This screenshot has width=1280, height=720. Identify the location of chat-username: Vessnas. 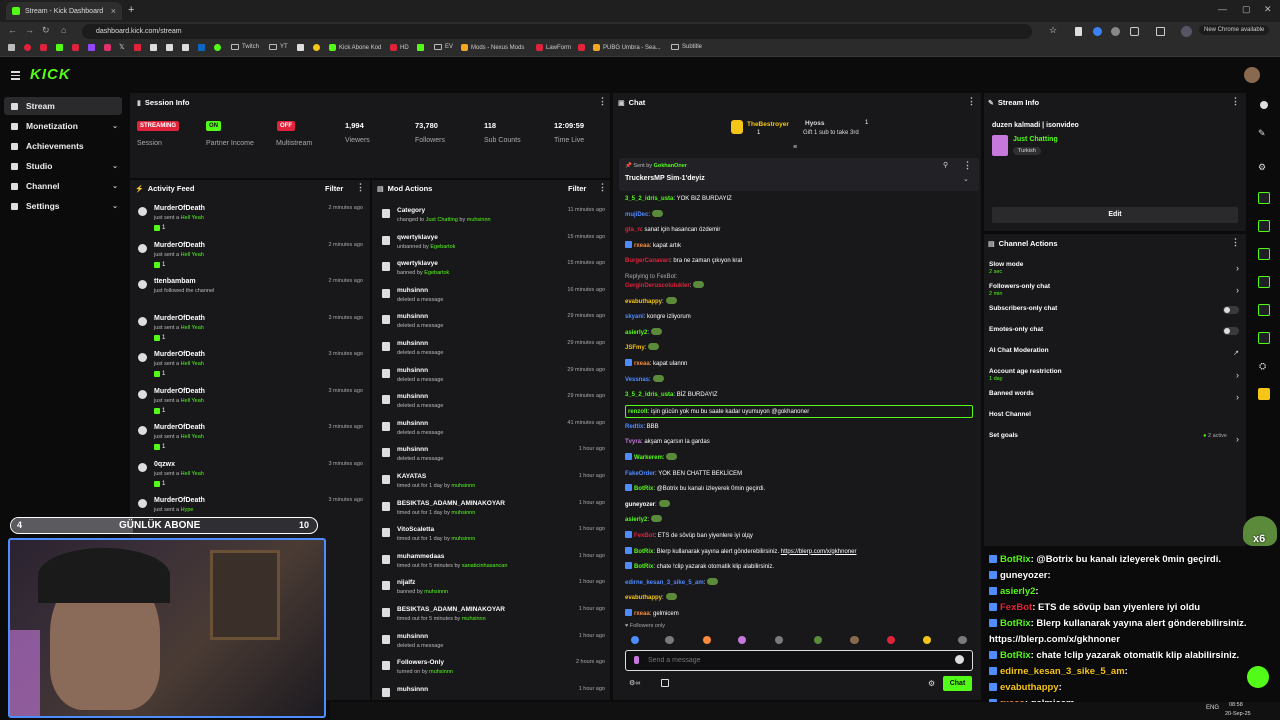
(637, 380).